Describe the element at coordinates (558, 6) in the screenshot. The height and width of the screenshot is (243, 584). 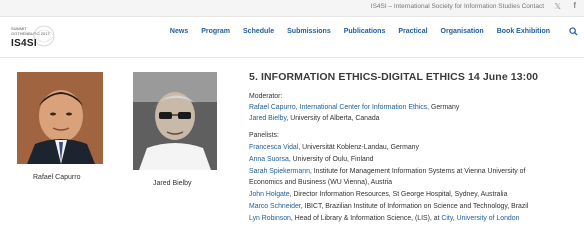
I see `twitter-icon: 𝕏` at that location.